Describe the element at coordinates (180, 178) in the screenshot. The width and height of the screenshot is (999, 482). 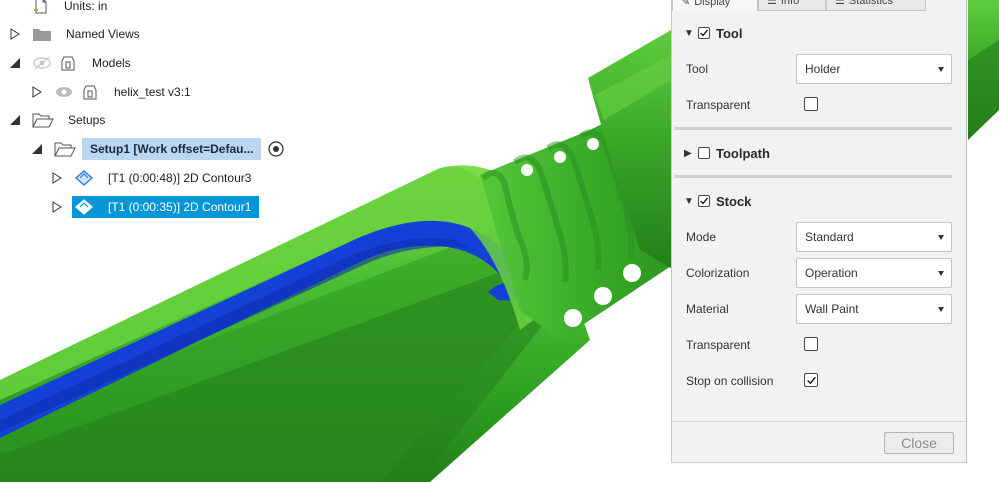
I see `tree-contour3-label: [T1 (0:00:48)] 2D Contour3` at that location.